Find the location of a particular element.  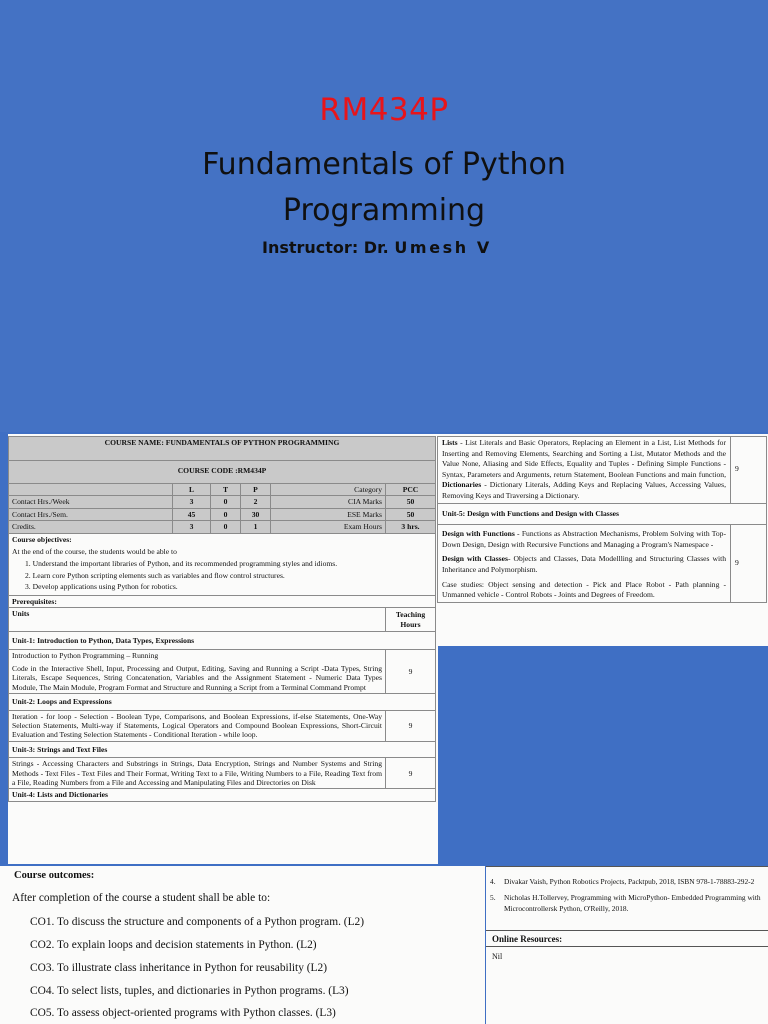

instructor-label: Instructor: Dr. is located at coordinates (325, 247).